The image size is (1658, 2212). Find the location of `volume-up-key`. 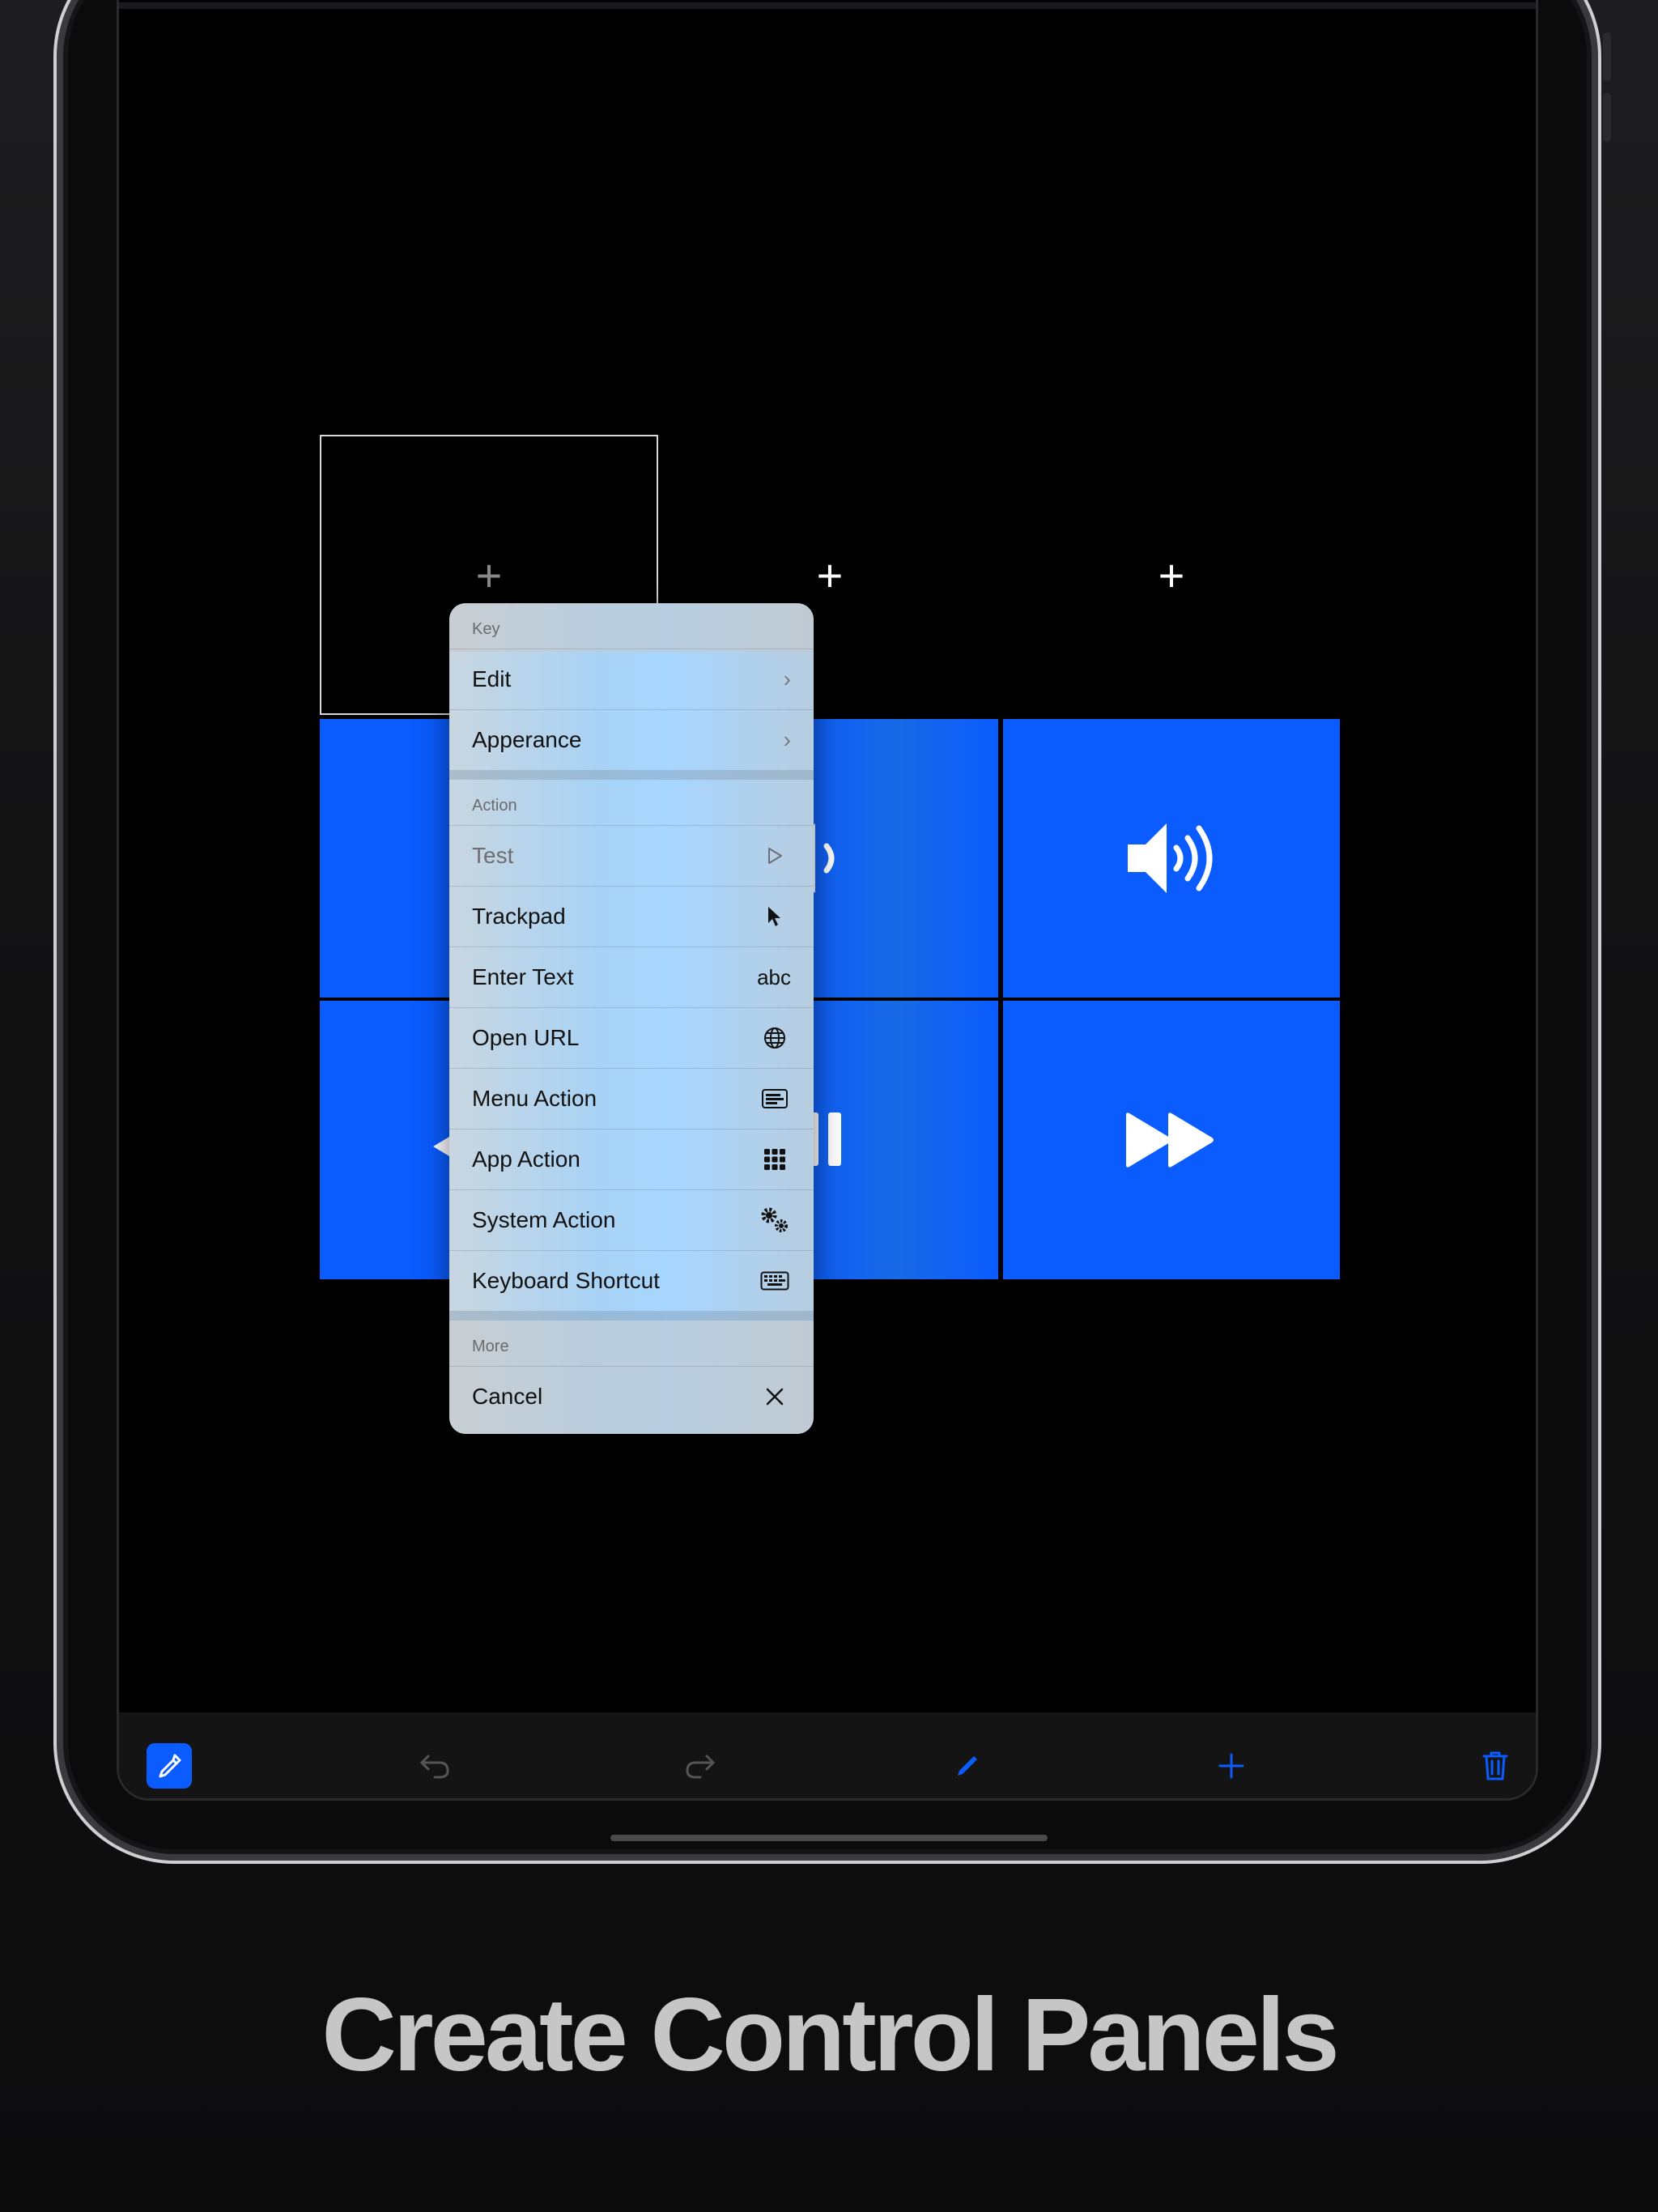

volume-up-key is located at coordinates (1171, 859).